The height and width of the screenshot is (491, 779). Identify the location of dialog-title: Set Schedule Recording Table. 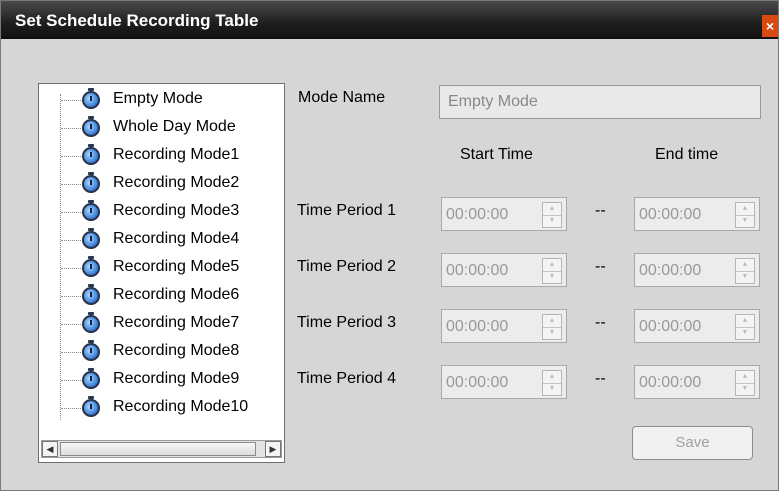
(137, 20).